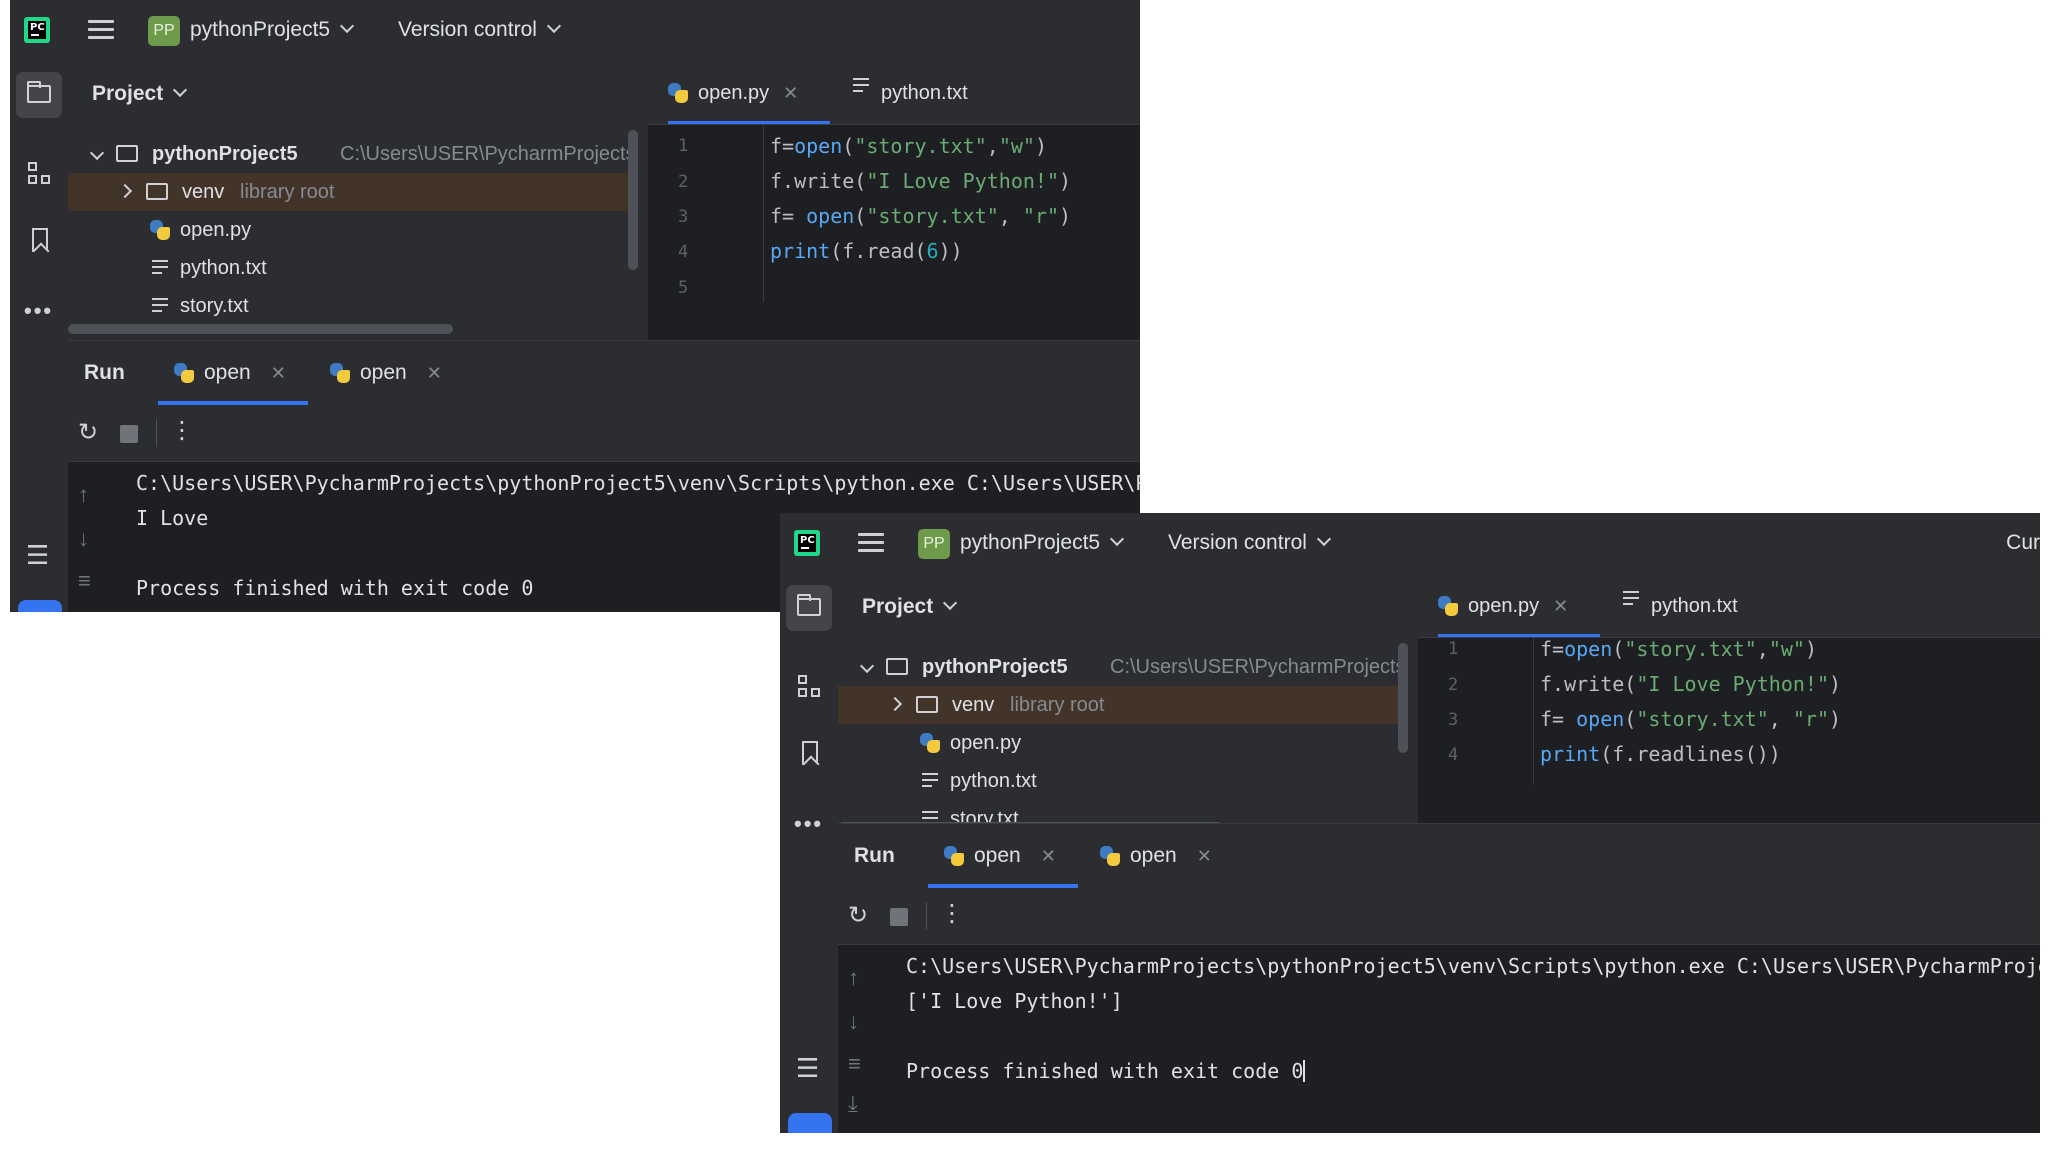 This screenshot has width=2048, height=1152. What do you see at coordinates (683, 146) in the screenshot?
I see `line-number: 1` at bounding box center [683, 146].